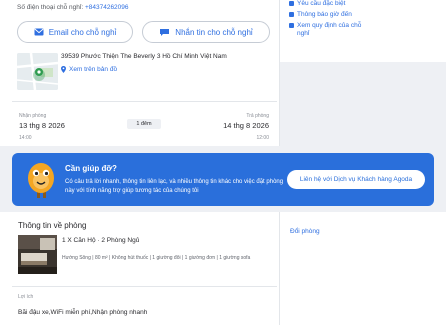 The image size is (446, 325). I want to click on nights-badge: 1 đêm, so click(144, 124).